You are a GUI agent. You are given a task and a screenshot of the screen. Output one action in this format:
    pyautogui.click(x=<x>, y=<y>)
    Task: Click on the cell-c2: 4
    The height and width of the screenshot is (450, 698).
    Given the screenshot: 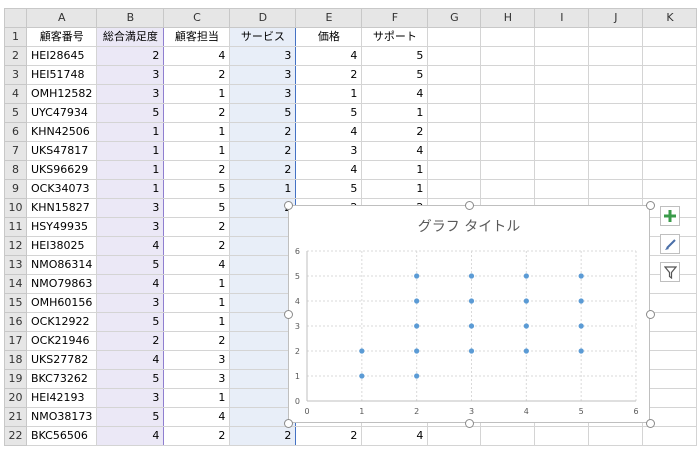 What is the action you would take?
    pyautogui.click(x=197, y=56)
    